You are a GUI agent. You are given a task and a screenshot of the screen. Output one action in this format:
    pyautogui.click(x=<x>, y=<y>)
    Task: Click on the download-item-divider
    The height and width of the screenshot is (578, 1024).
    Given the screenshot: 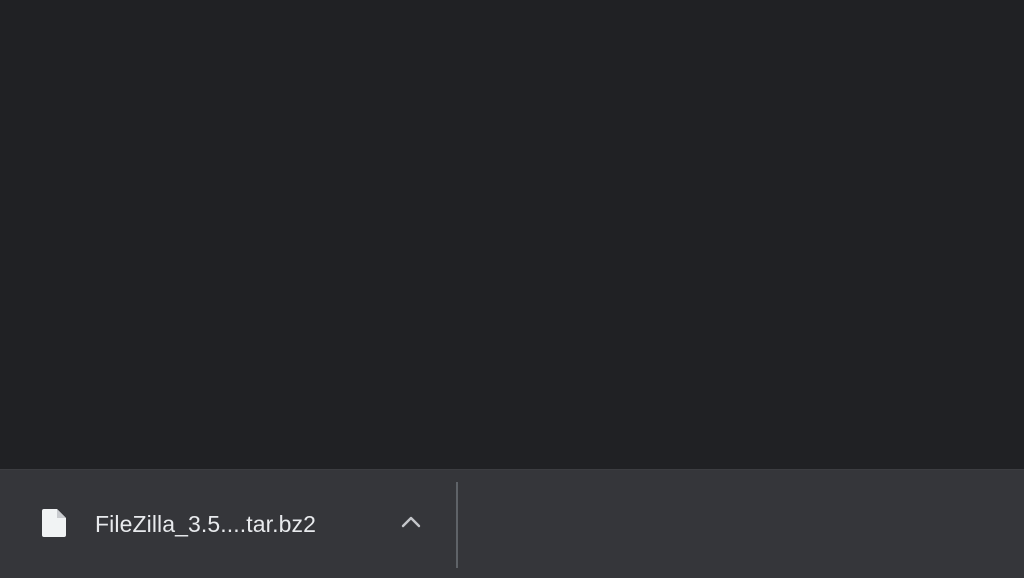 What is the action you would take?
    pyautogui.click(x=457, y=525)
    